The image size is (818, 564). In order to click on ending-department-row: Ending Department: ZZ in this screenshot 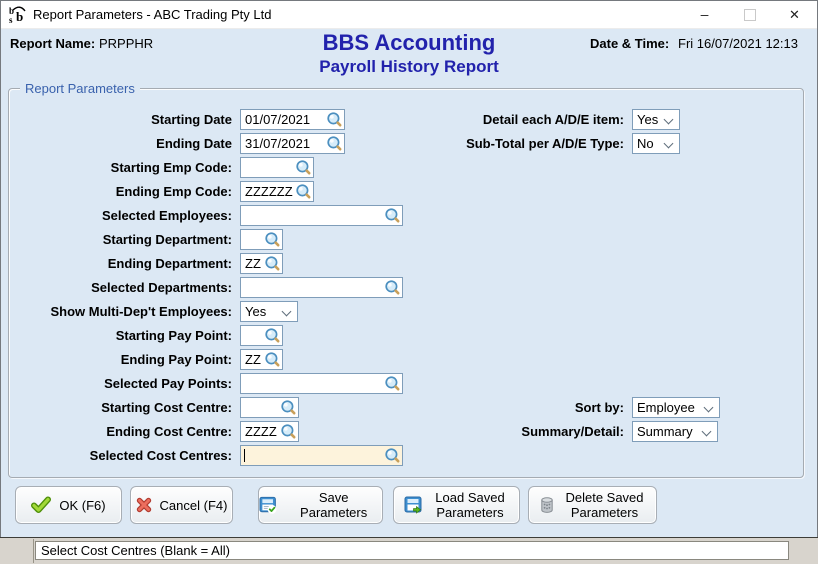, I will do `click(146, 263)`.